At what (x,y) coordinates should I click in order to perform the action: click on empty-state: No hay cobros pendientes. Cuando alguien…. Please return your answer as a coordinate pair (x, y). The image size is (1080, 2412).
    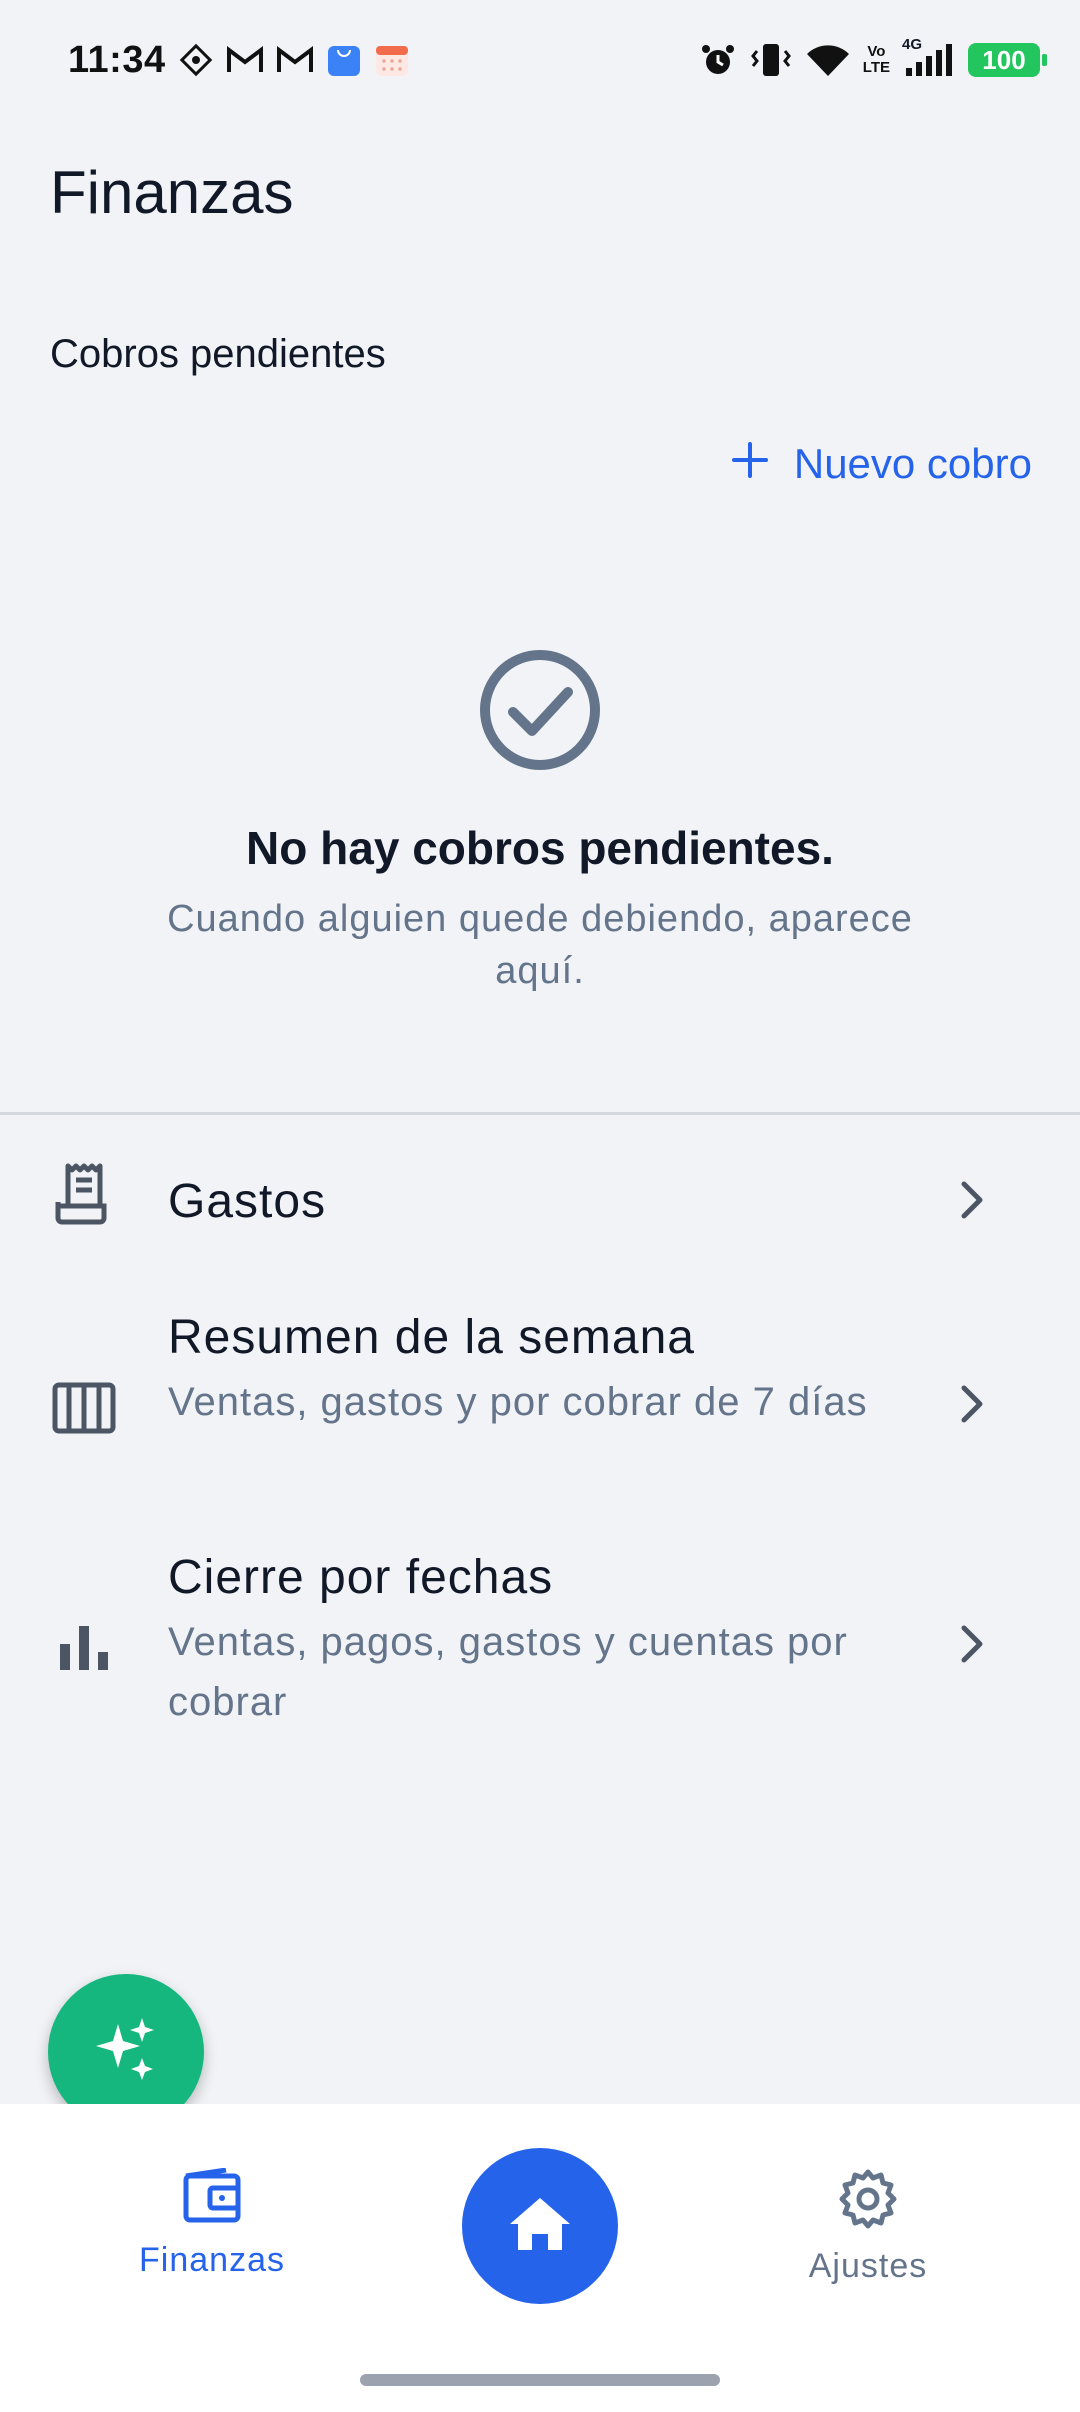
    Looking at the image, I should click on (540, 822).